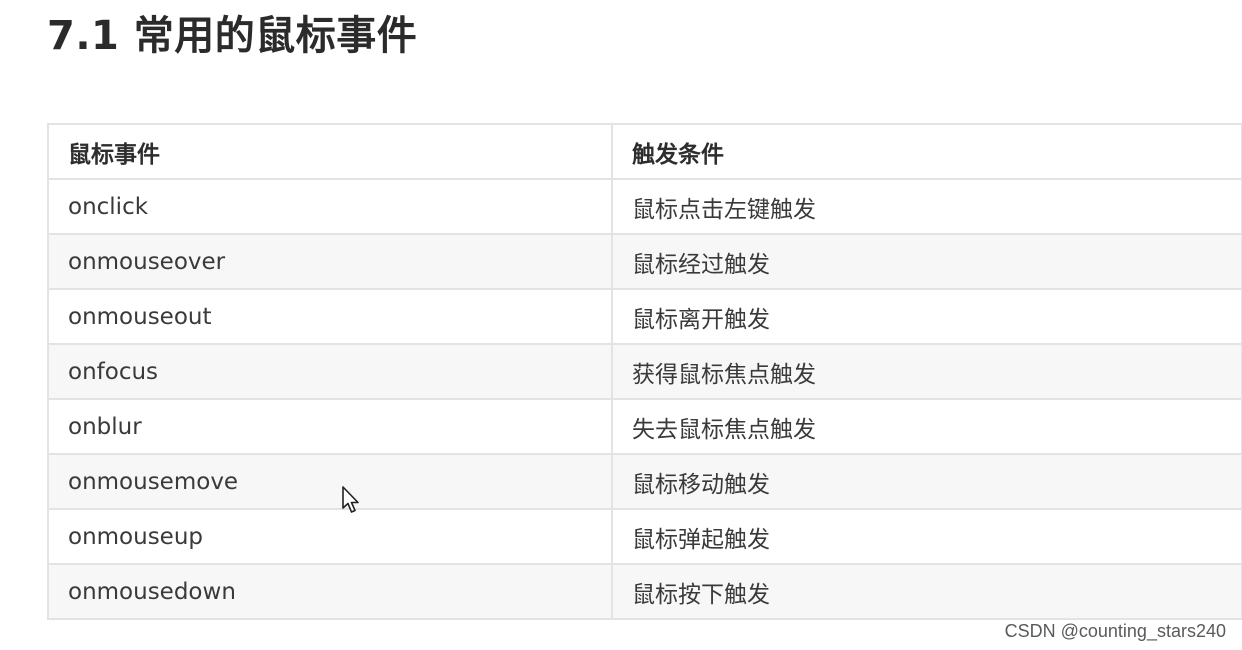 Image resolution: width=1242 pixels, height=650 pixels. Describe the element at coordinates (926, 481) in the screenshot. I see `trigger-condition-cell: 鼠标移动触发` at that location.